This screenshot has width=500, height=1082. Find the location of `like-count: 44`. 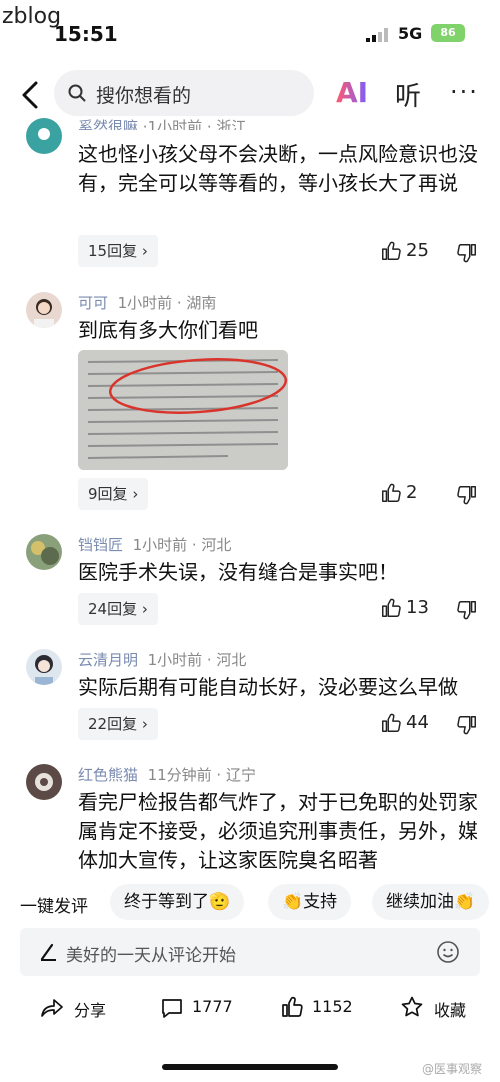

like-count: 44 is located at coordinates (417, 722).